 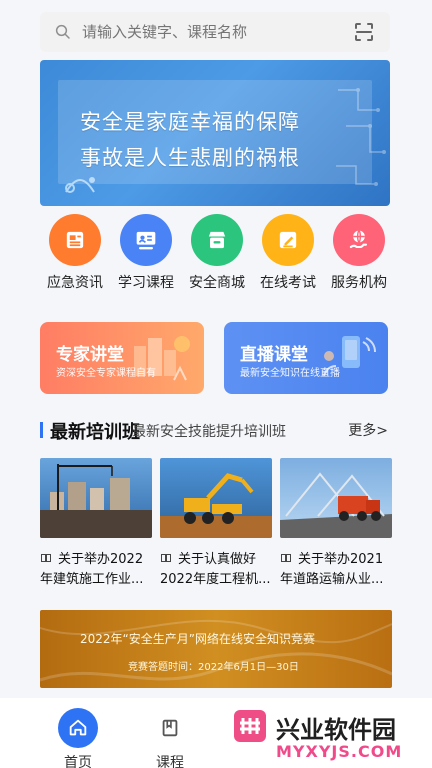 I want to click on menu-label: 在线考试, so click(x=288, y=283).